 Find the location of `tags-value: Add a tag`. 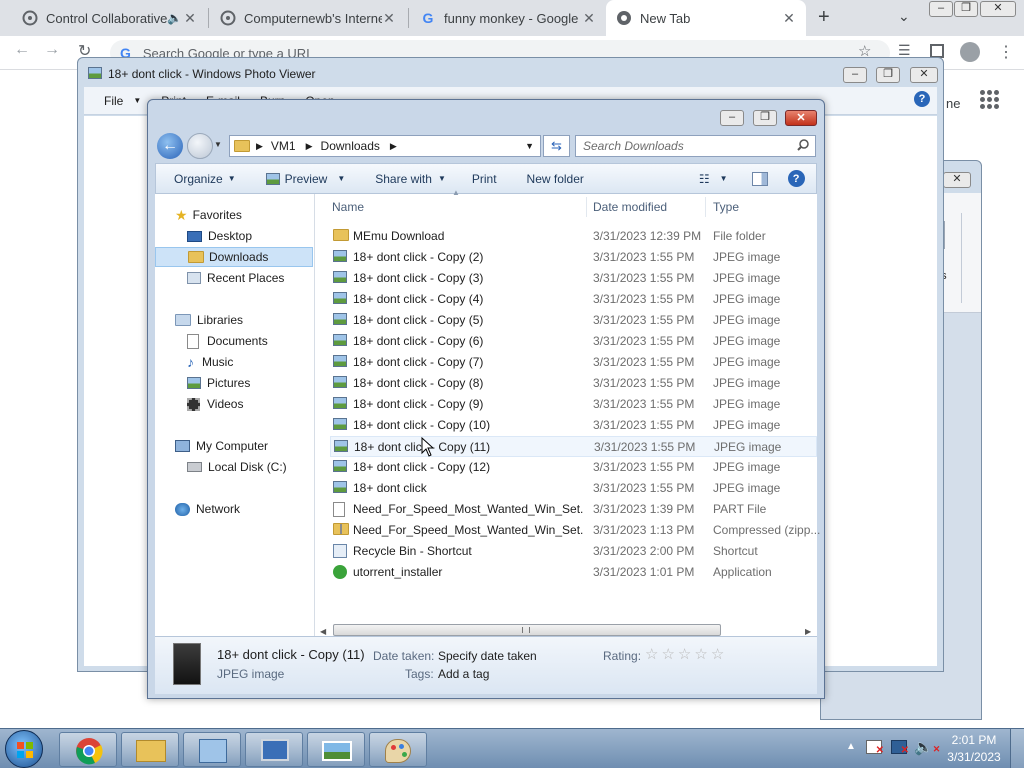

tags-value: Add a tag is located at coordinates (463, 674).